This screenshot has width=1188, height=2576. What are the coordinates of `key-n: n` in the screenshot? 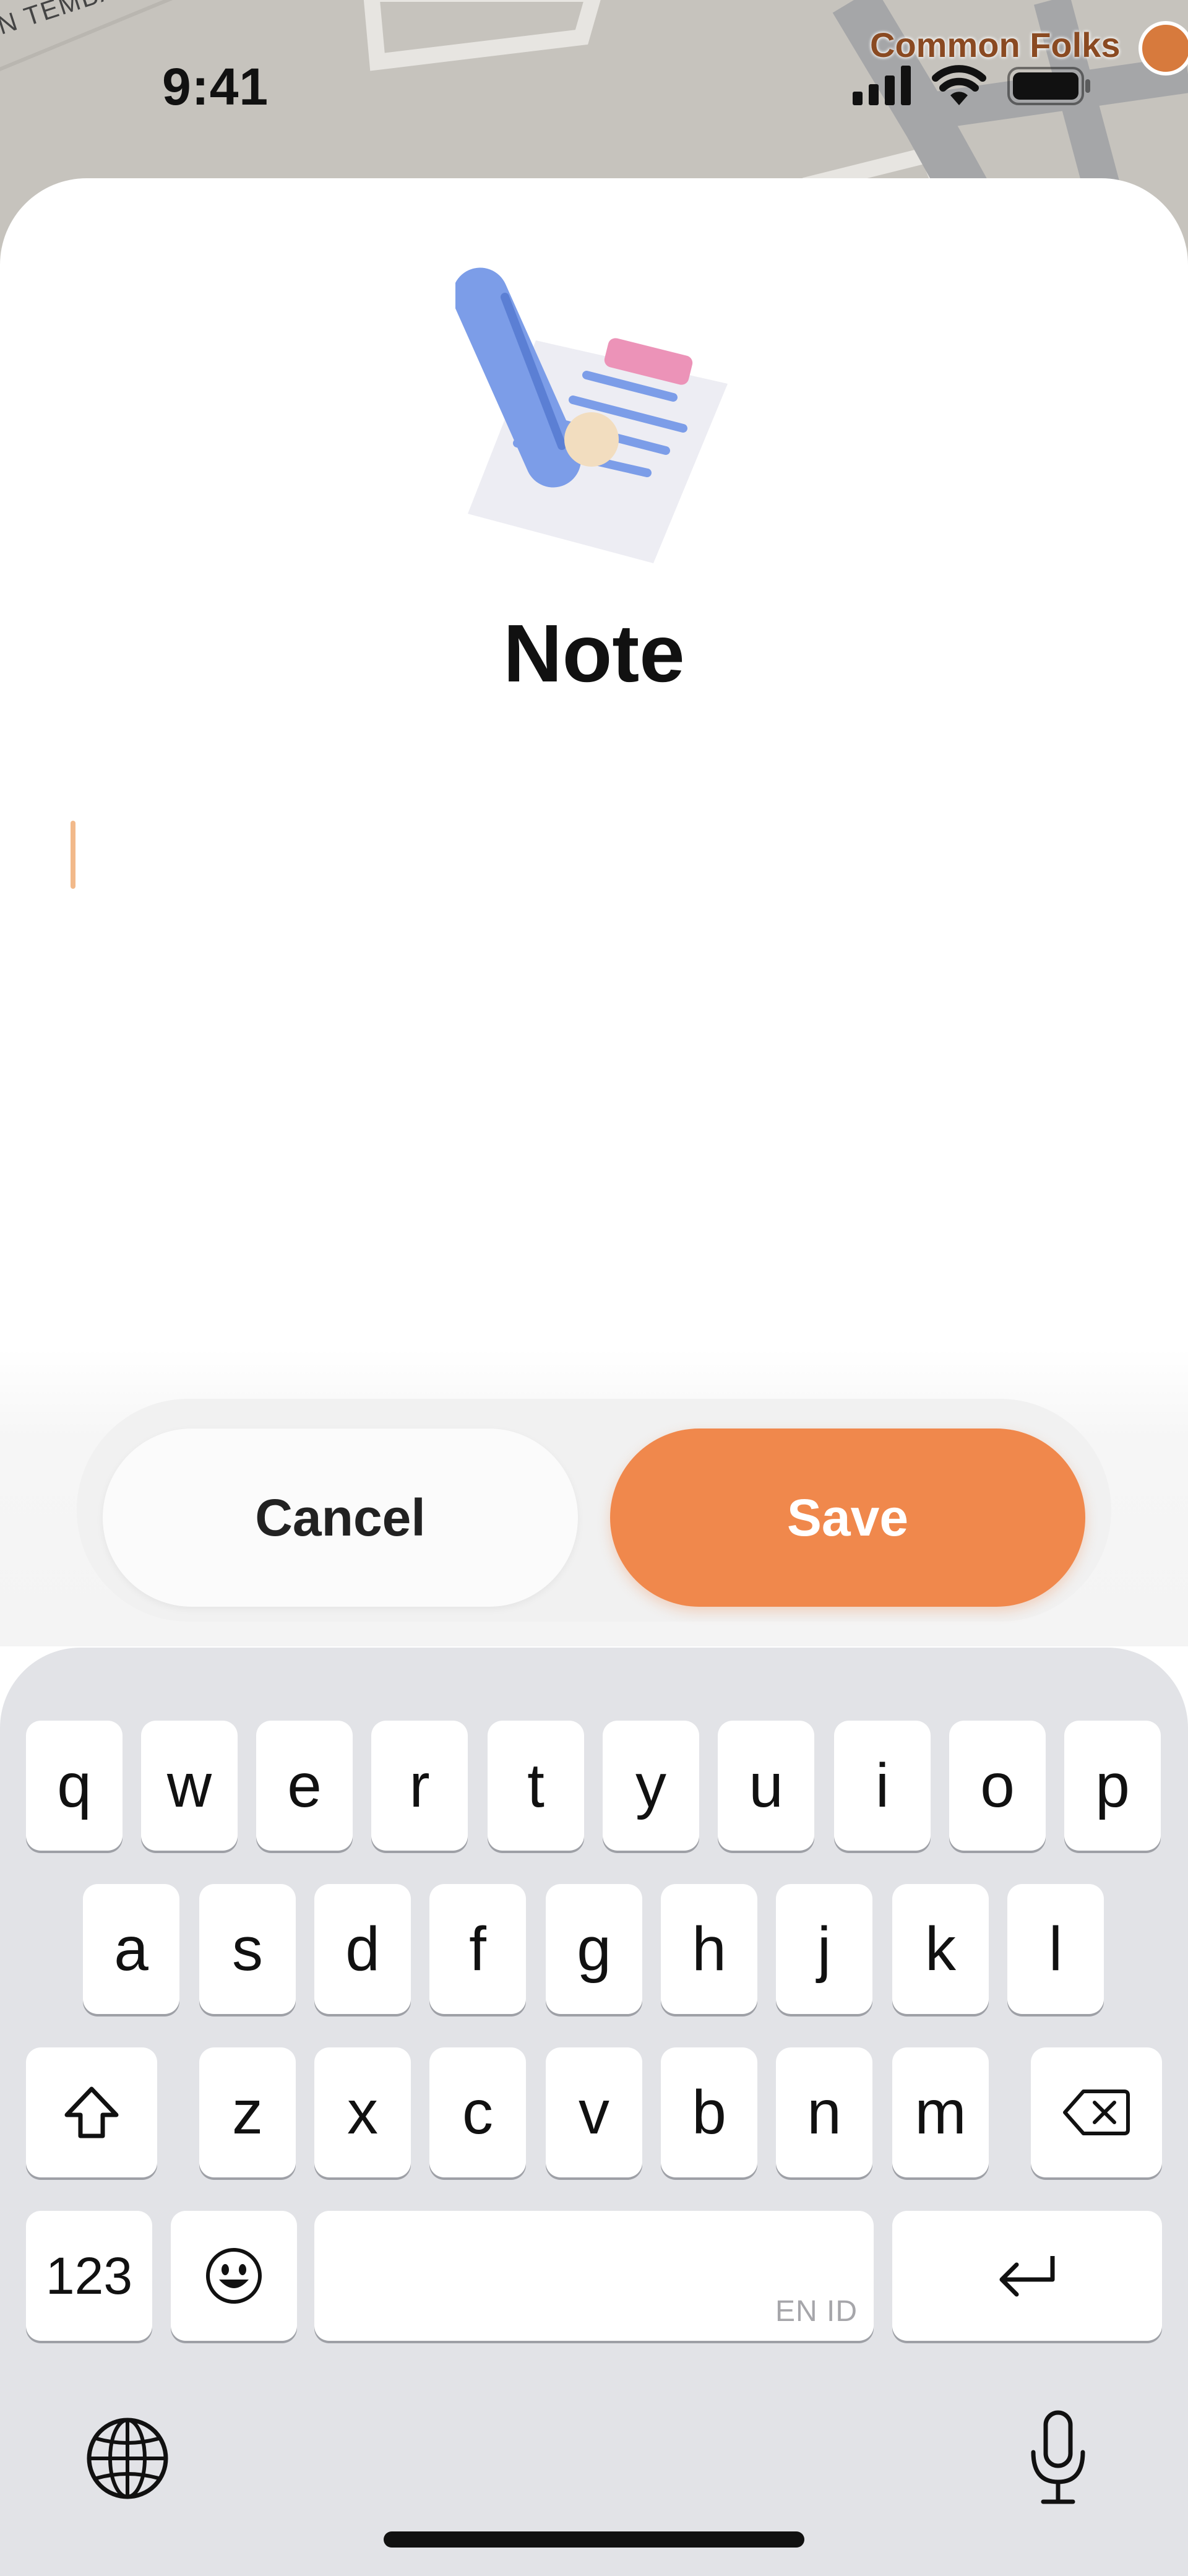 It's located at (824, 2112).